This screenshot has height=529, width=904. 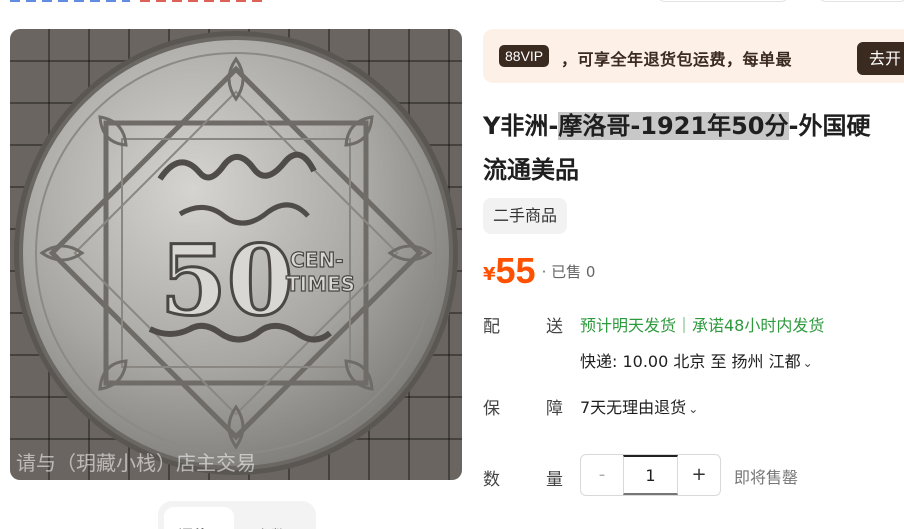 What do you see at coordinates (702, 325) in the screenshot?
I see `shipping-promise: 预计明天发货｜承诺48小时内发货` at bounding box center [702, 325].